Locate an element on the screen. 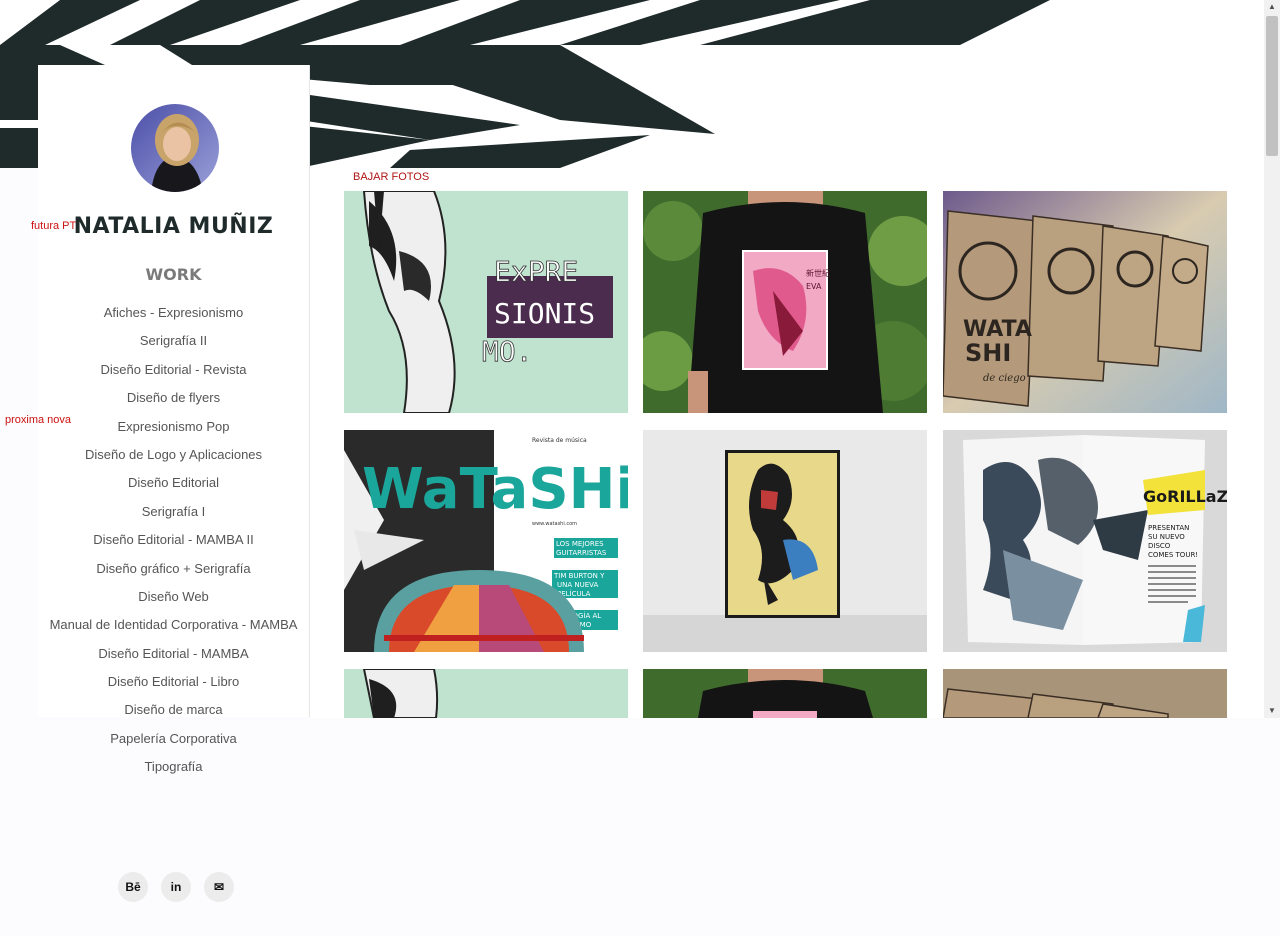 This screenshot has width=1280, height=936. project-thumb-editorial: WATA SHI de ciego is located at coordinates (1085, 302).